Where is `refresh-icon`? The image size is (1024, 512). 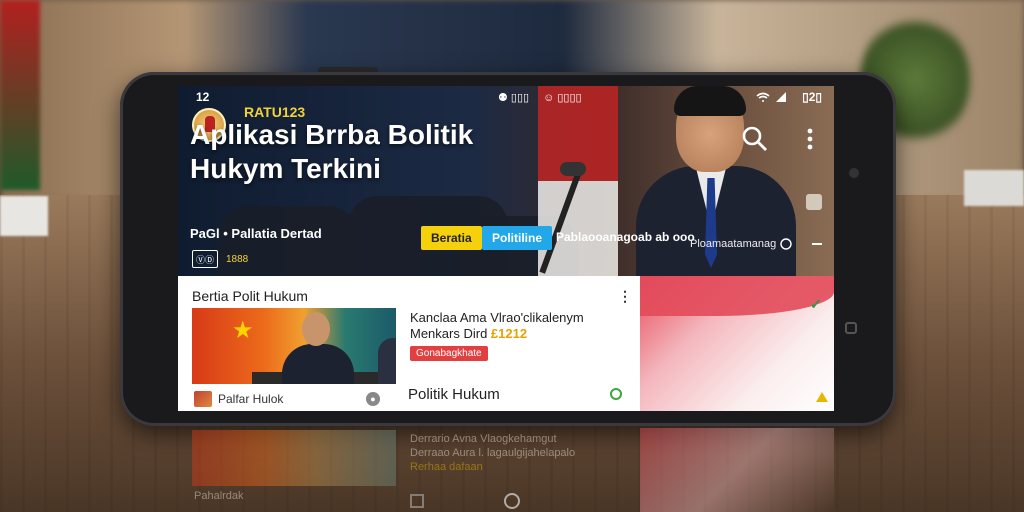 refresh-icon is located at coordinates (616, 394).